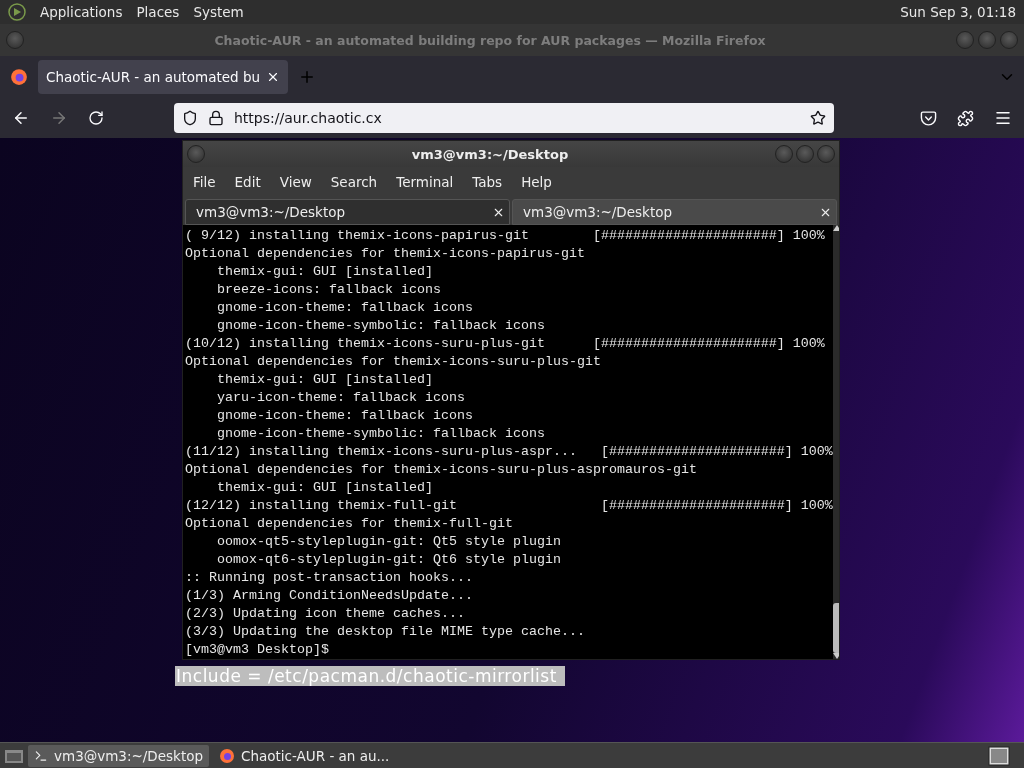 This screenshot has height=768, width=1024. I want to click on terminal-line: (10/12) installing themix-icons-suru-plus-git [######################] 100%, so click(505, 344).